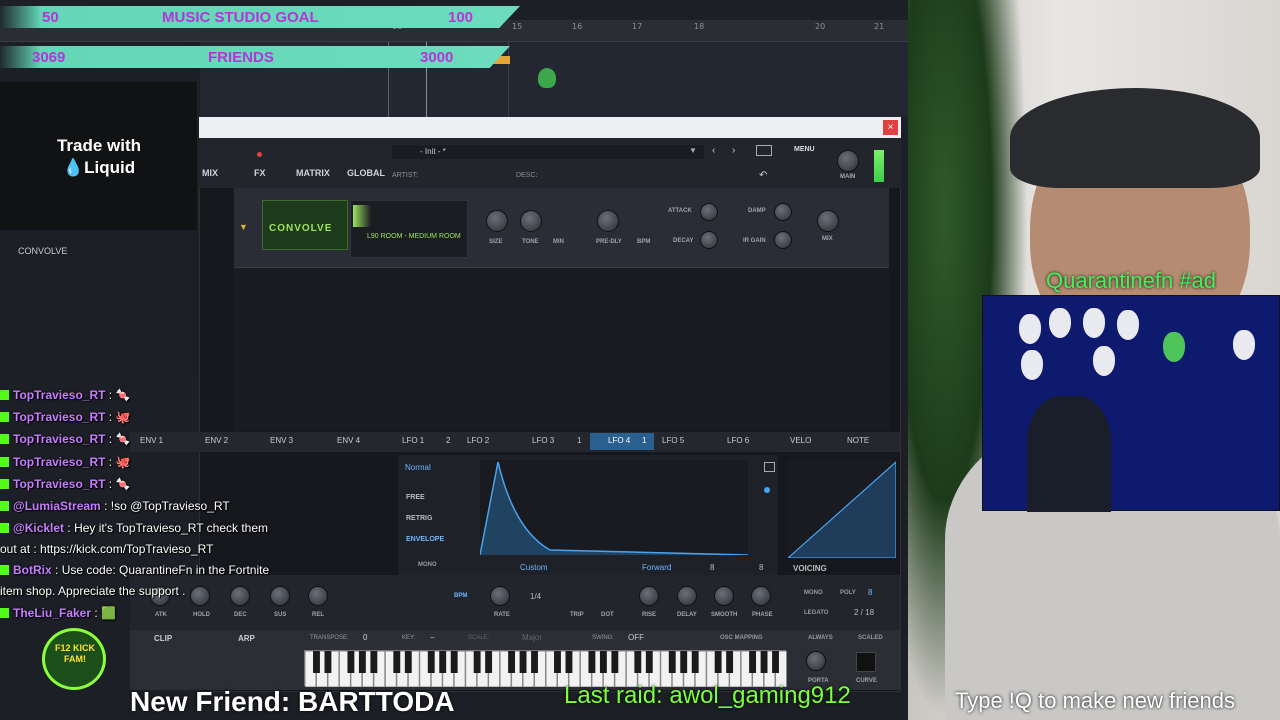  What do you see at coordinates (608, 221) in the screenshot?
I see `pre-delay-knob` at bounding box center [608, 221].